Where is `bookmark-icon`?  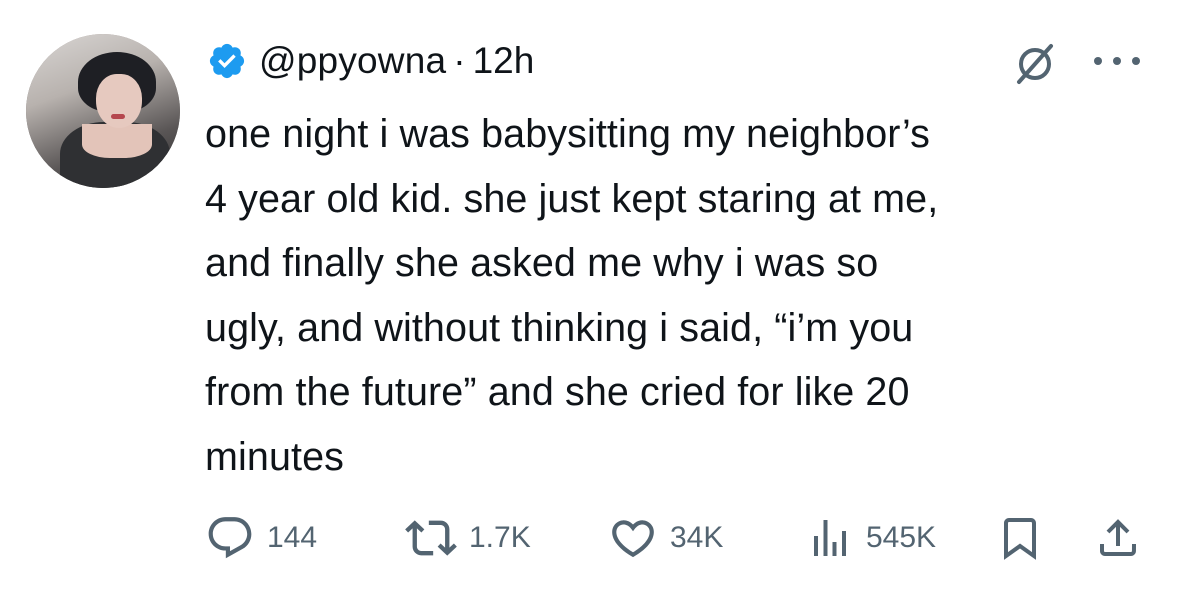
bookmark-icon is located at coordinates (1020, 539).